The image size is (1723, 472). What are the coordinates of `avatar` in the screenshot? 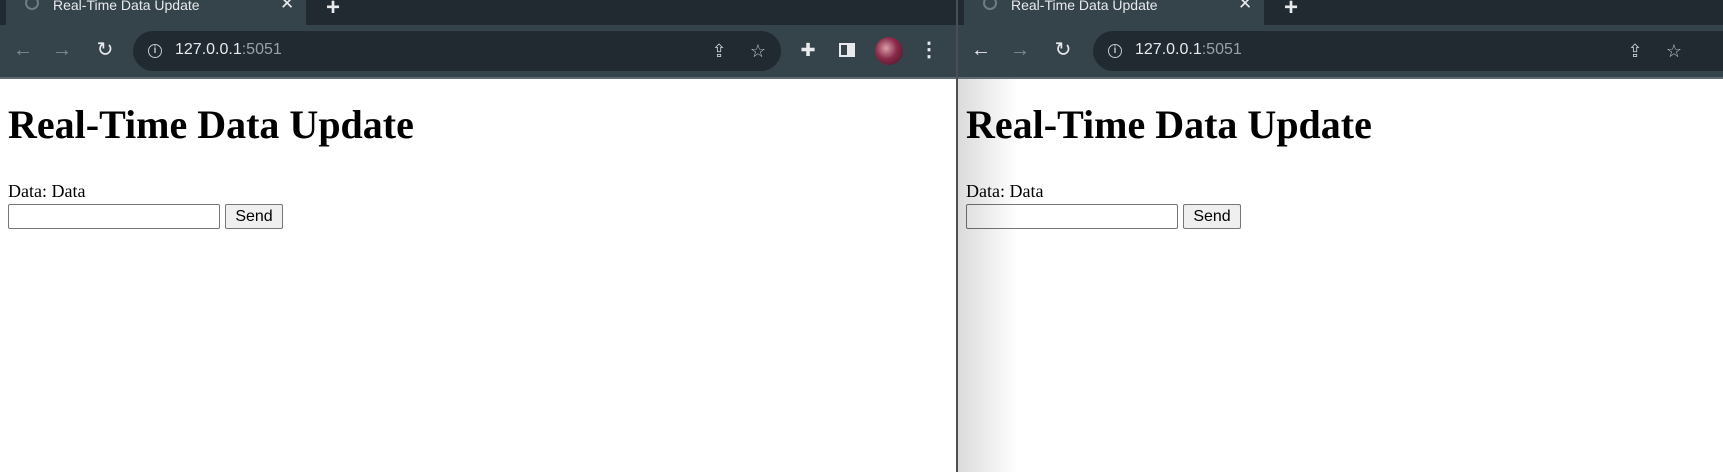 It's located at (889, 51).